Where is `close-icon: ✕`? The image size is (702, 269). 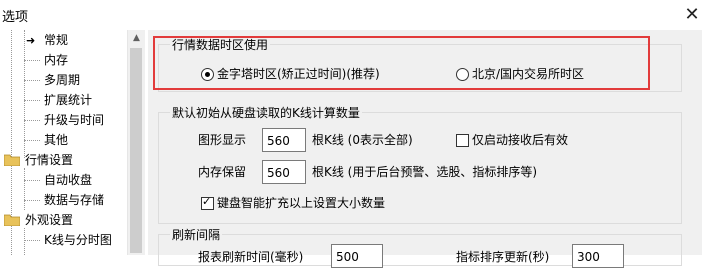 close-icon: ✕ is located at coordinates (691, 15).